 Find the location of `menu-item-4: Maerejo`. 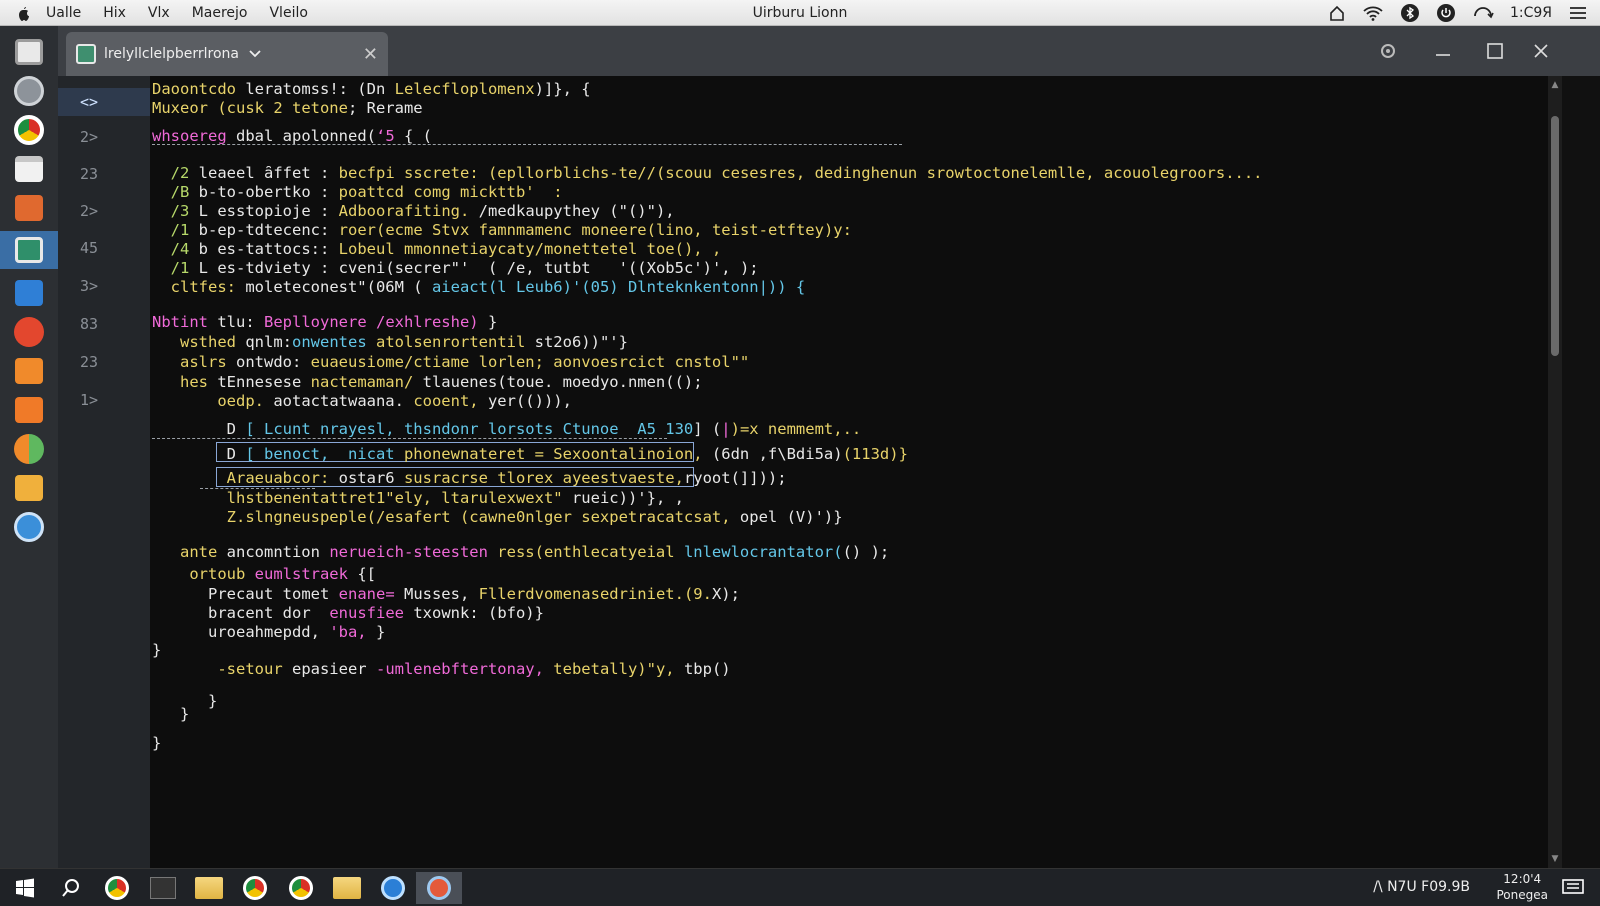

menu-item-4: Maerejo is located at coordinates (220, 13).